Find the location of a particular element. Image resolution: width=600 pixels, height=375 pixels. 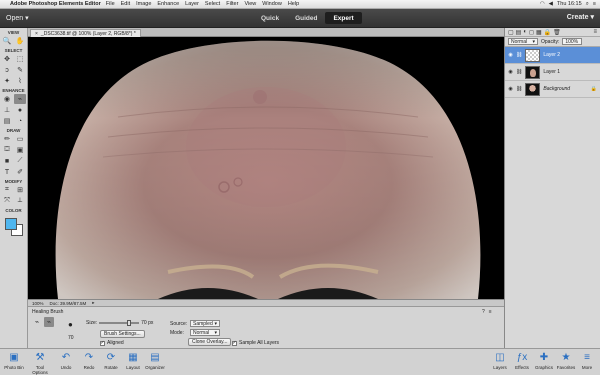

brush-preview-icon: ● is located at coordinates (70, 324).